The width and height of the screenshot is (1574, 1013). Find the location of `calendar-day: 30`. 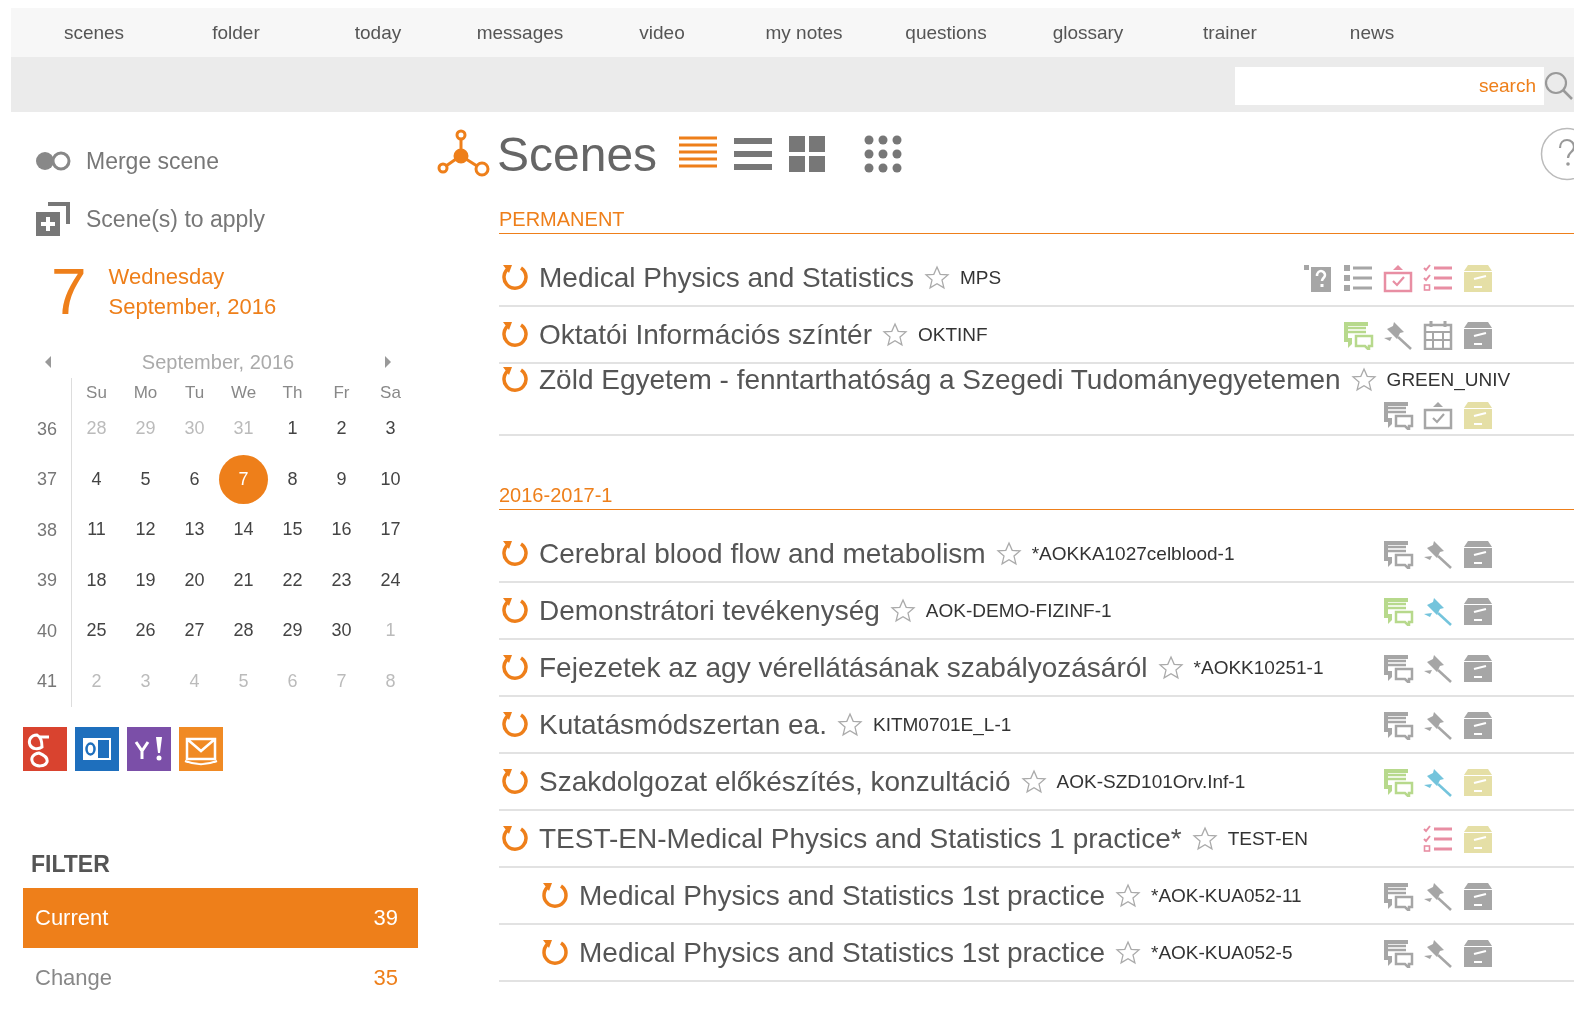

calendar-day: 30 is located at coordinates (341, 630).